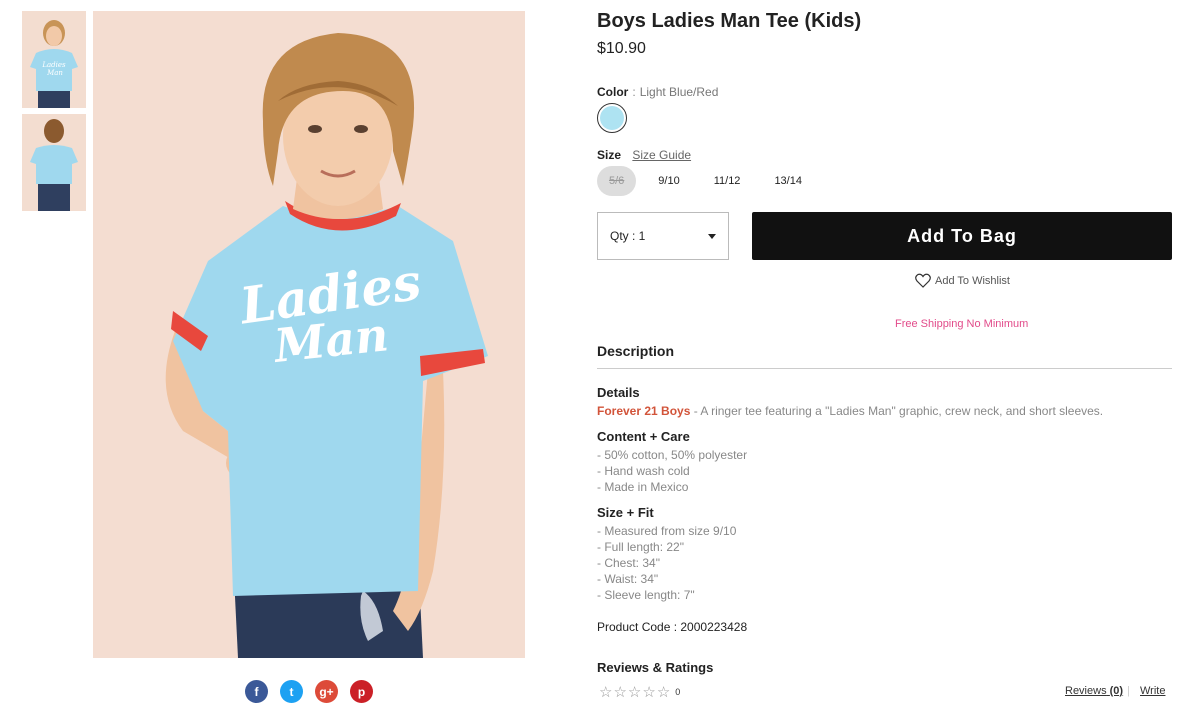 Image resolution: width=1198 pixels, height=720 pixels. Describe the element at coordinates (672, 627) in the screenshot. I see `product-code: Product Code : 2000223428` at that location.